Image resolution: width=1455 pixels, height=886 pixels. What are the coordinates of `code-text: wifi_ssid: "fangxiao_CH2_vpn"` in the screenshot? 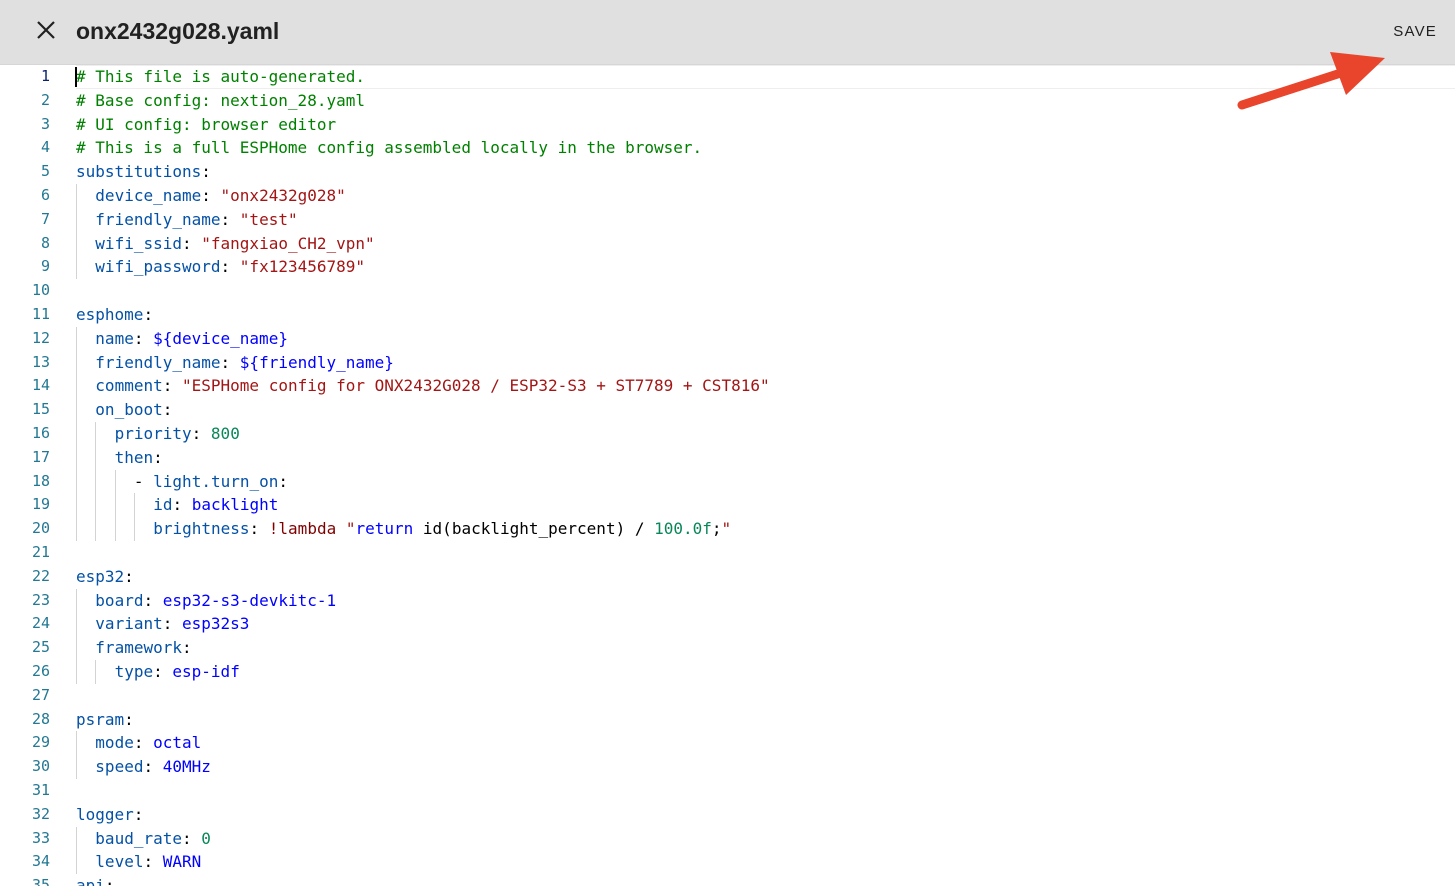 It's located at (225, 243).